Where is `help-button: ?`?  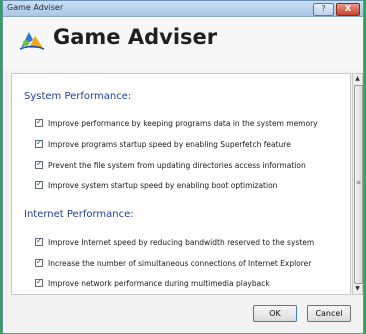
help-button: ? is located at coordinates (323, 9).